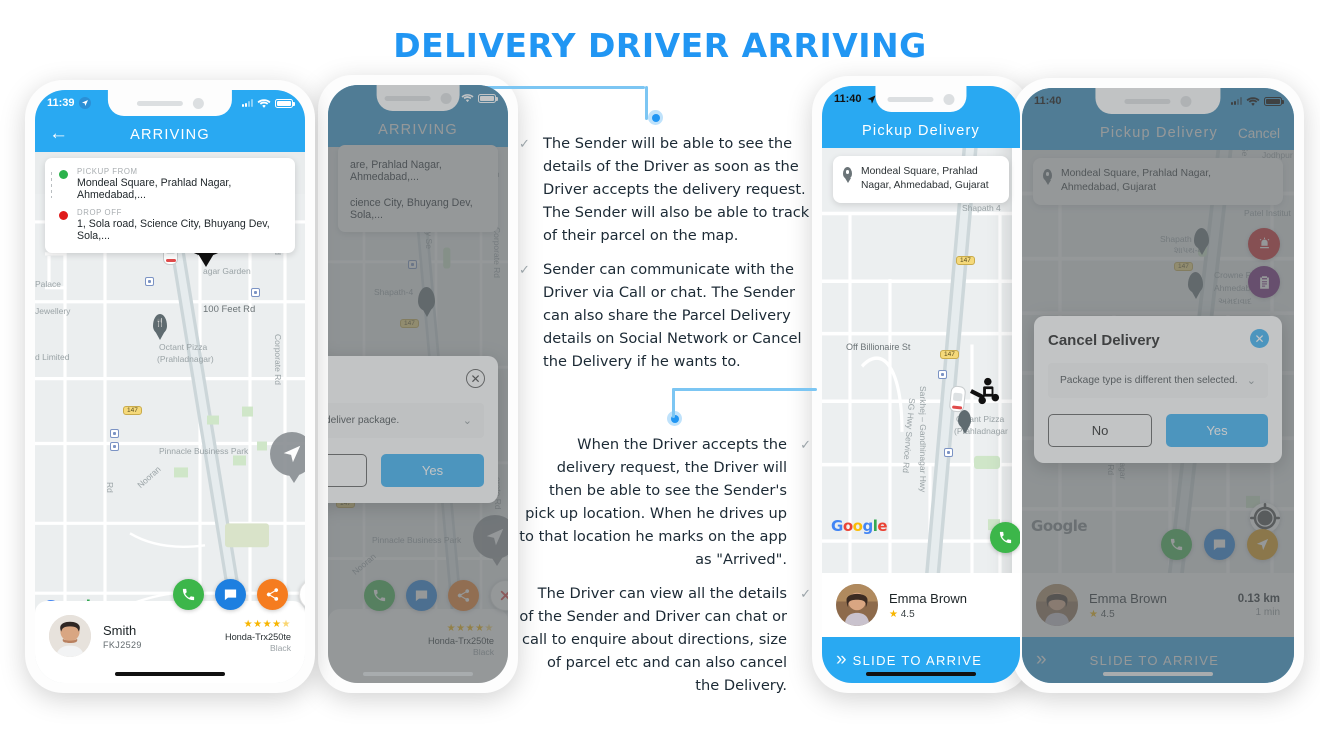  What do you see at coordinates (267, 624) in the screenshot?
I see `driver-rating-stars: ★★★★★` at bounding box center [267, 624].